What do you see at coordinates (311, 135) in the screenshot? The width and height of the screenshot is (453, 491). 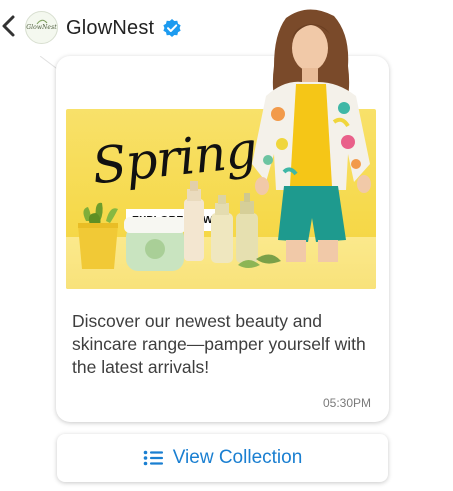 I see `model-figure-image` at bounding box center [311, 135].